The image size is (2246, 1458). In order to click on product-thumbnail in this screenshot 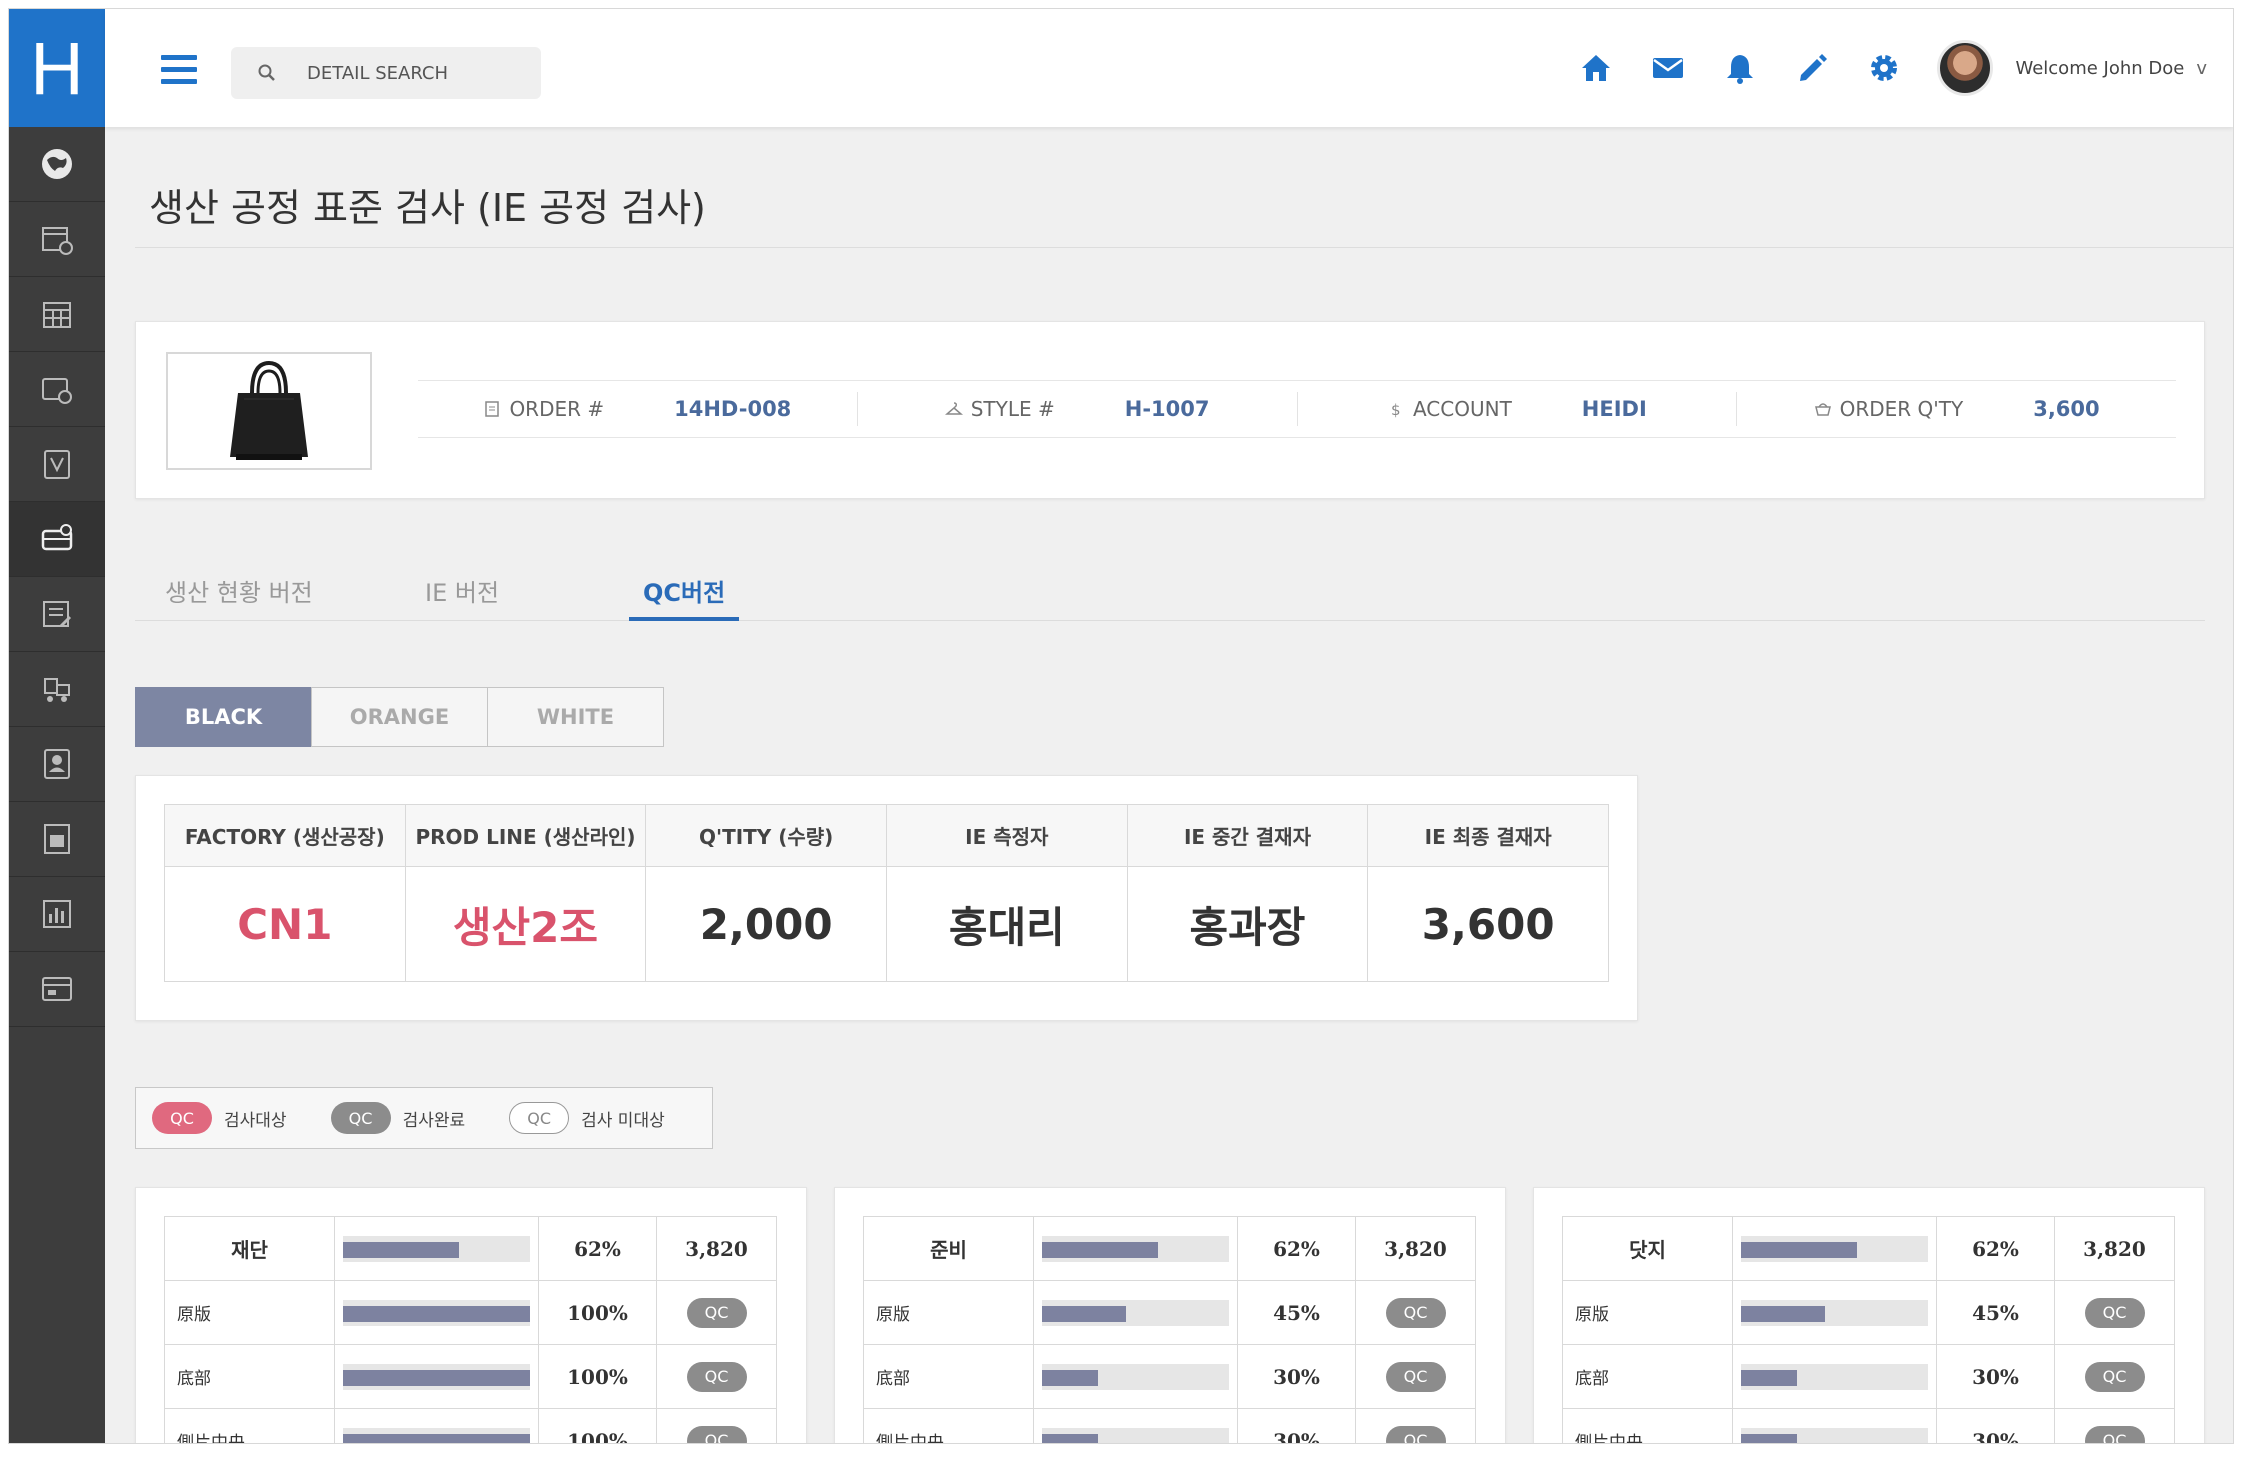, I will do `click(269, 411)`.